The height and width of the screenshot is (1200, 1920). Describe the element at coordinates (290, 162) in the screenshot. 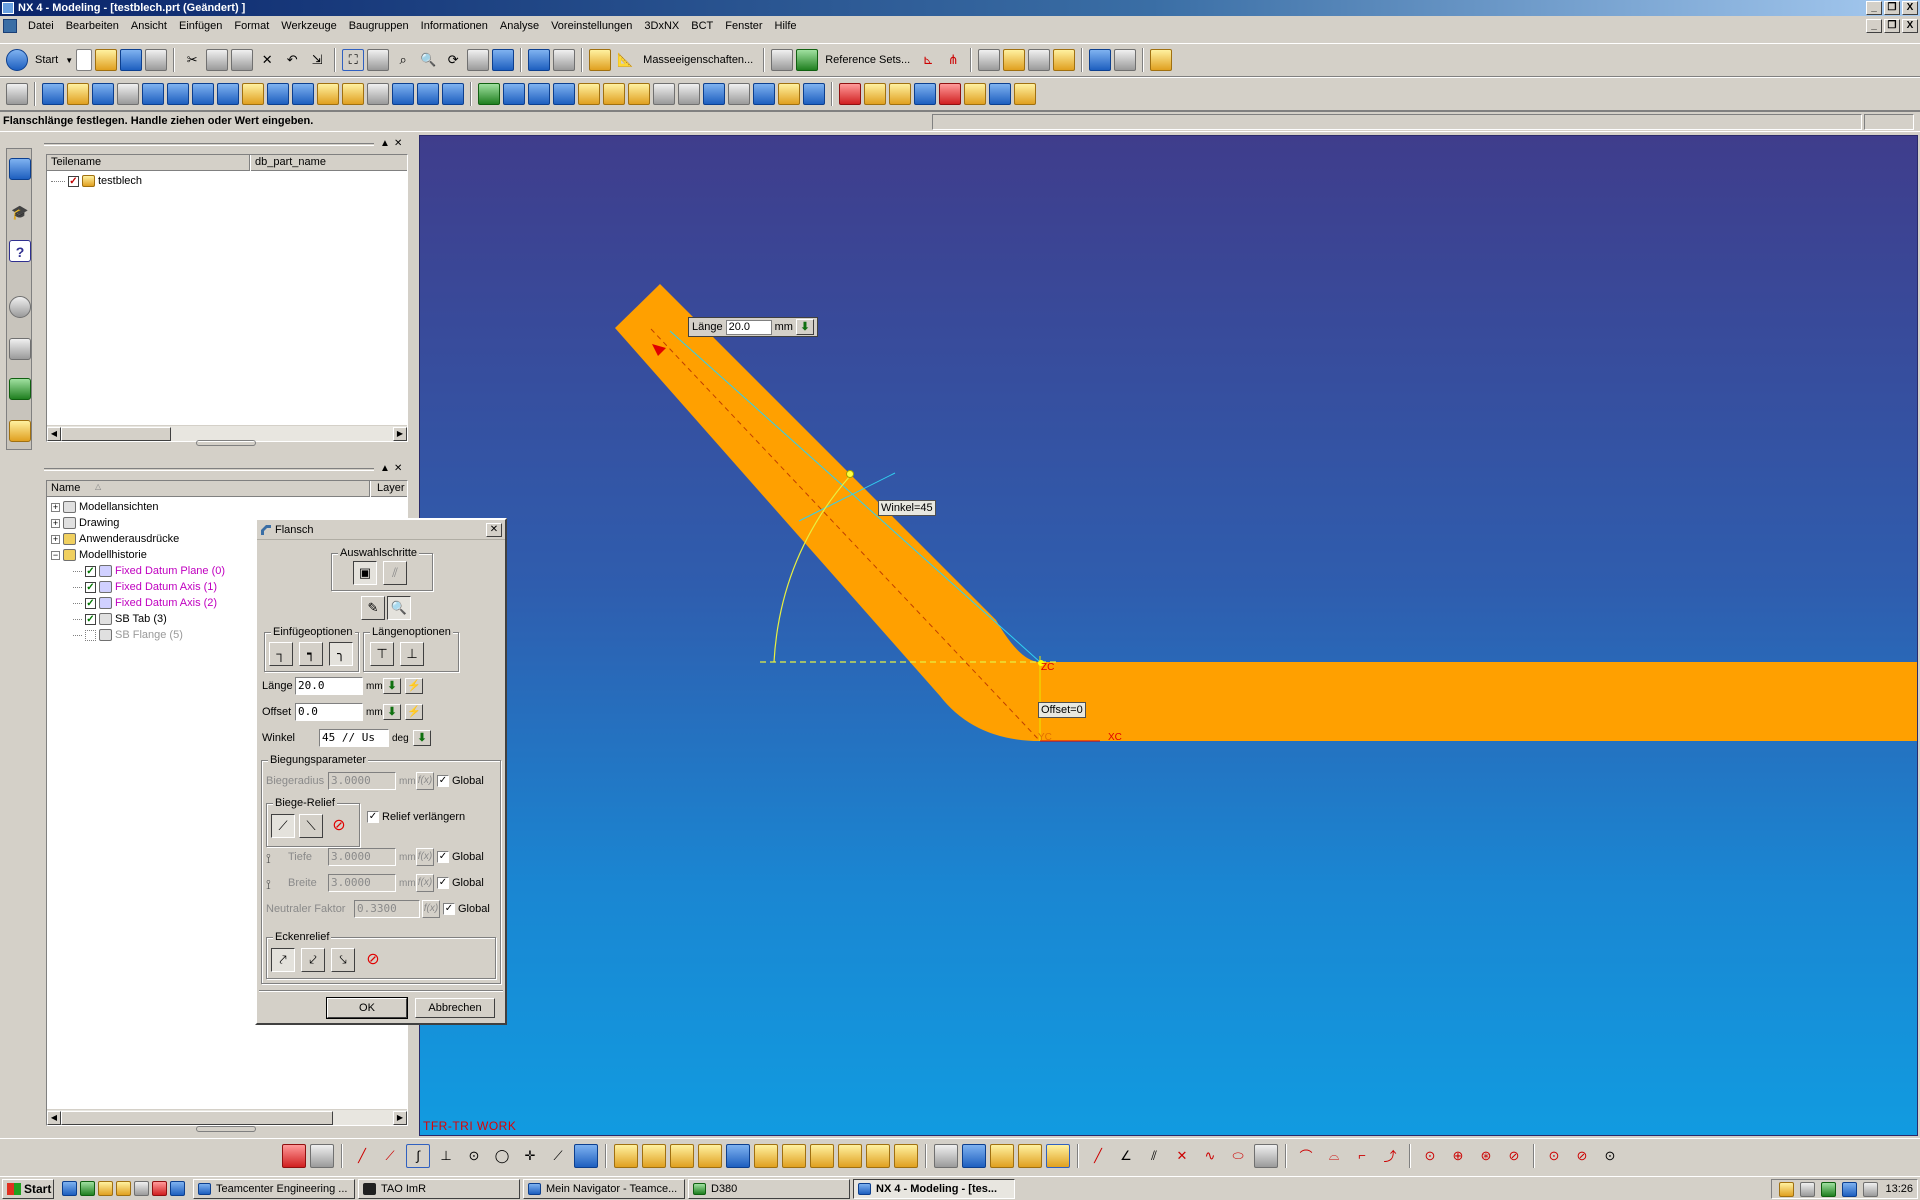

I see `col-db-part-name: db_part_name` at that location.